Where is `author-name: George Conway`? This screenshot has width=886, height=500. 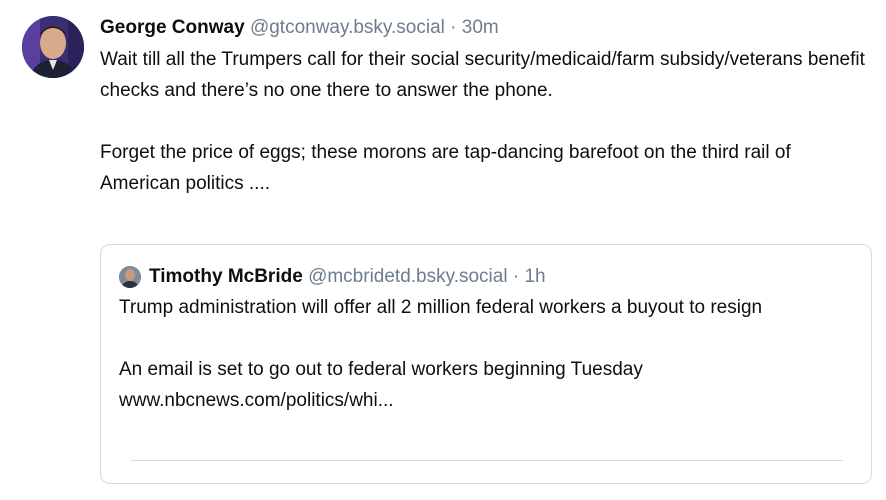
author-name: George Conway is located at coordinates (172, 27).